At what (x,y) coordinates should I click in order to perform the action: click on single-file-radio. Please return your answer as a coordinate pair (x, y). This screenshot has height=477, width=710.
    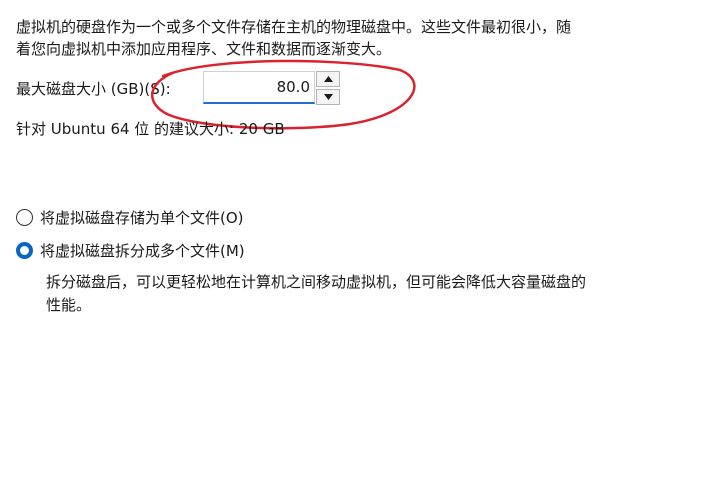
    Looking at the image, I should click on (24, 217).